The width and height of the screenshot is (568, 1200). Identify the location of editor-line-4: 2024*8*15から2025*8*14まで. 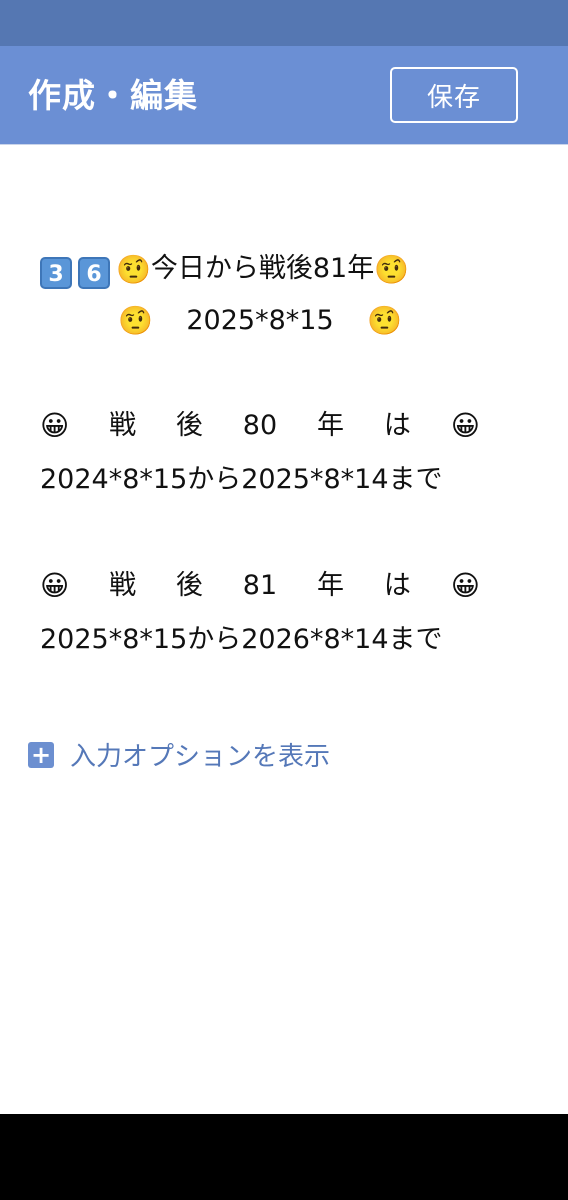
(241, 479).